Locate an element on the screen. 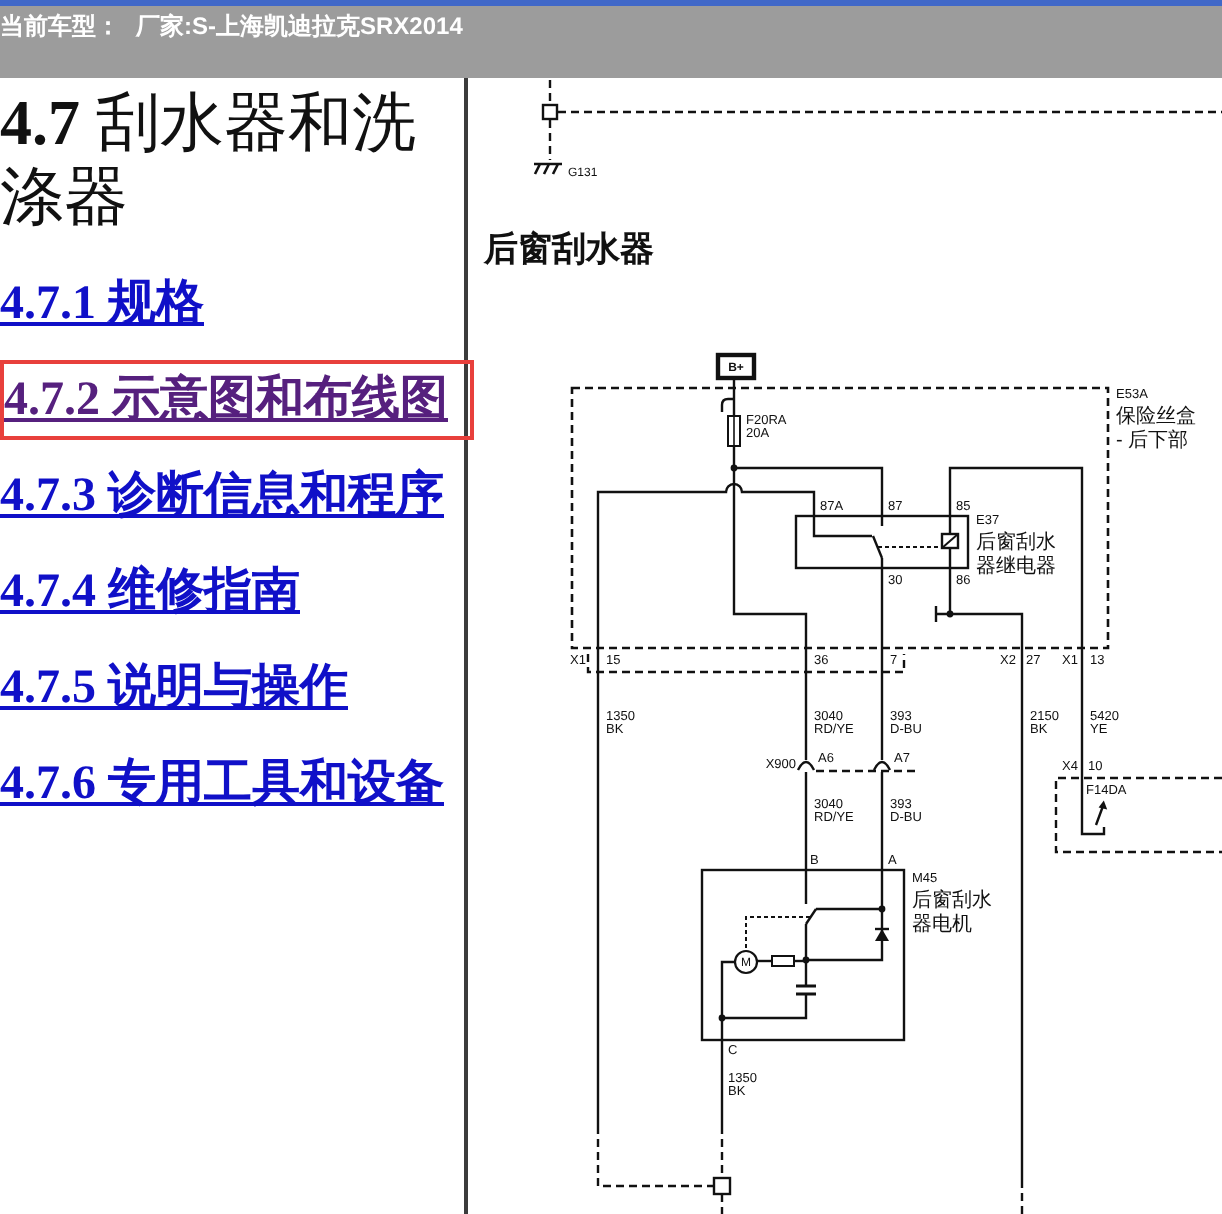 The image size is (1222, 1214). toc-link: 4.7.2 示意图和布线图 is located at coordinates (237, 400).